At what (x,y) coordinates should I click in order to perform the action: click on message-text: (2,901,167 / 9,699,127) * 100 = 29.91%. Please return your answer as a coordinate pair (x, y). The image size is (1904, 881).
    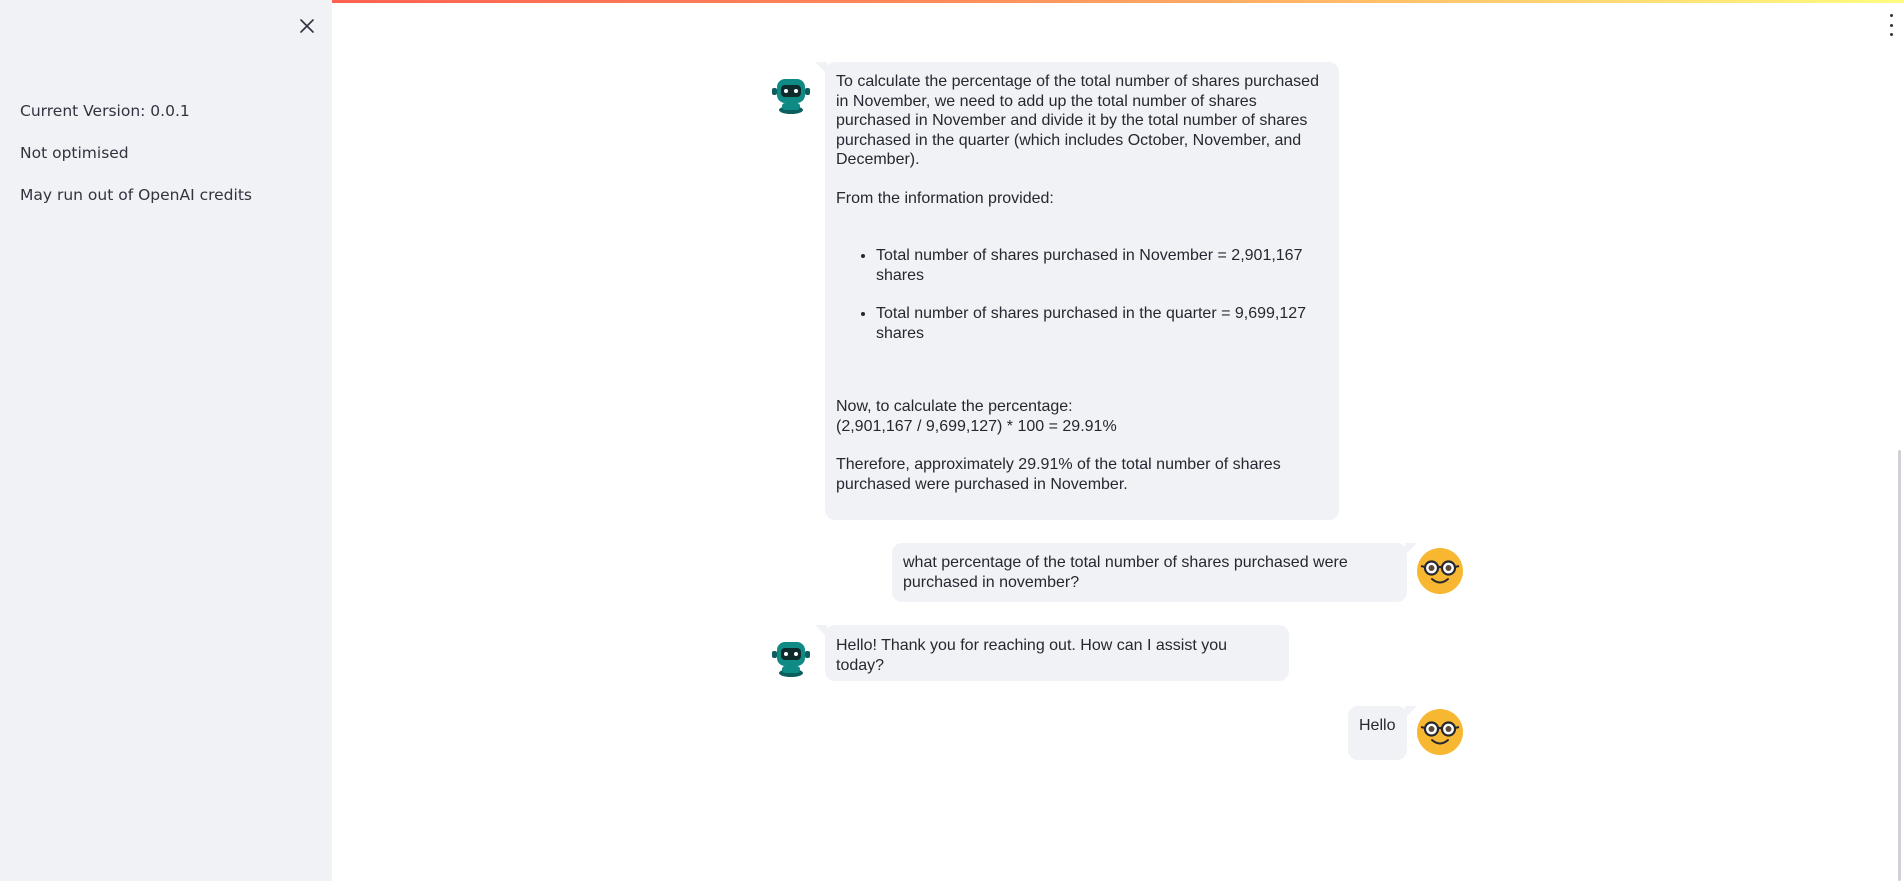
    Looking at the image, I should click on (976, 426).